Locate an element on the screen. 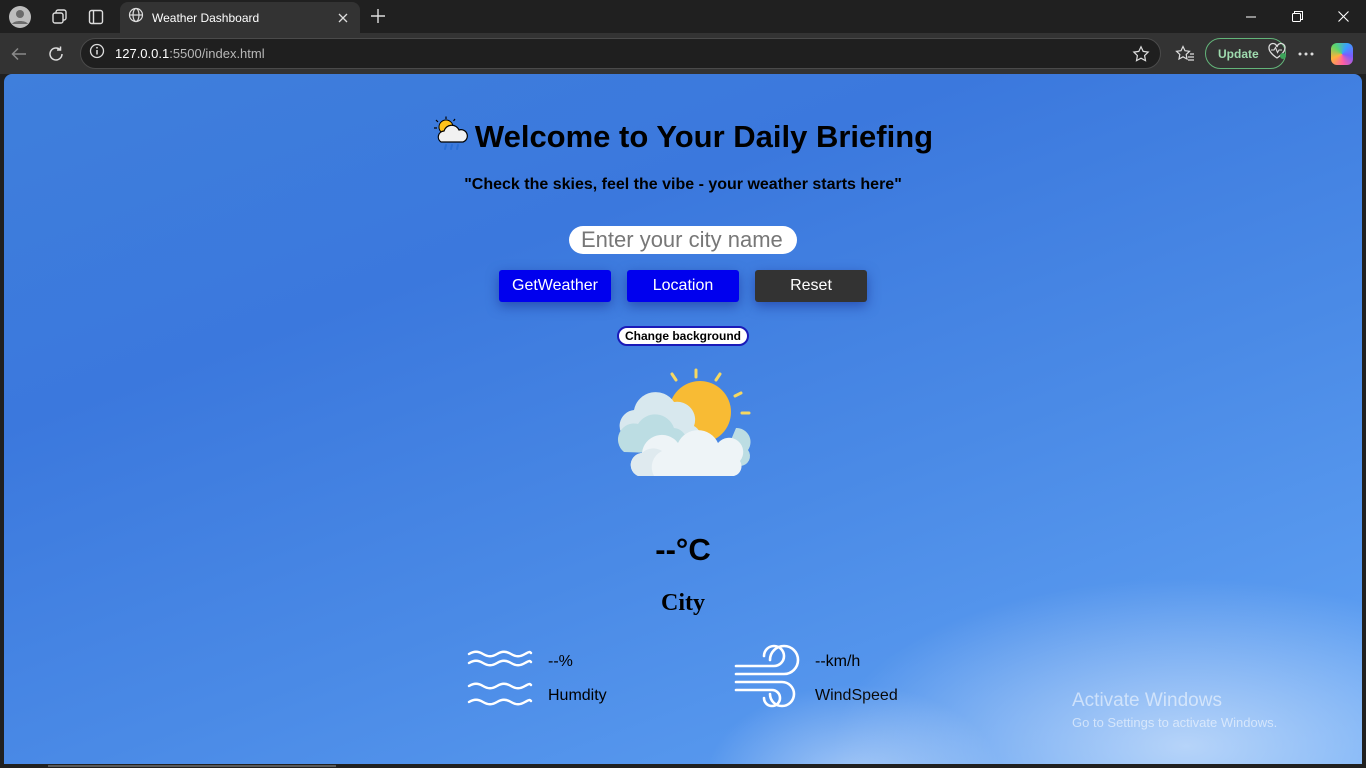 Image resolution: width=1366 pixels, height=768 pixels. tab-title: Weather Dashboard is located at coordinates (206, 17).